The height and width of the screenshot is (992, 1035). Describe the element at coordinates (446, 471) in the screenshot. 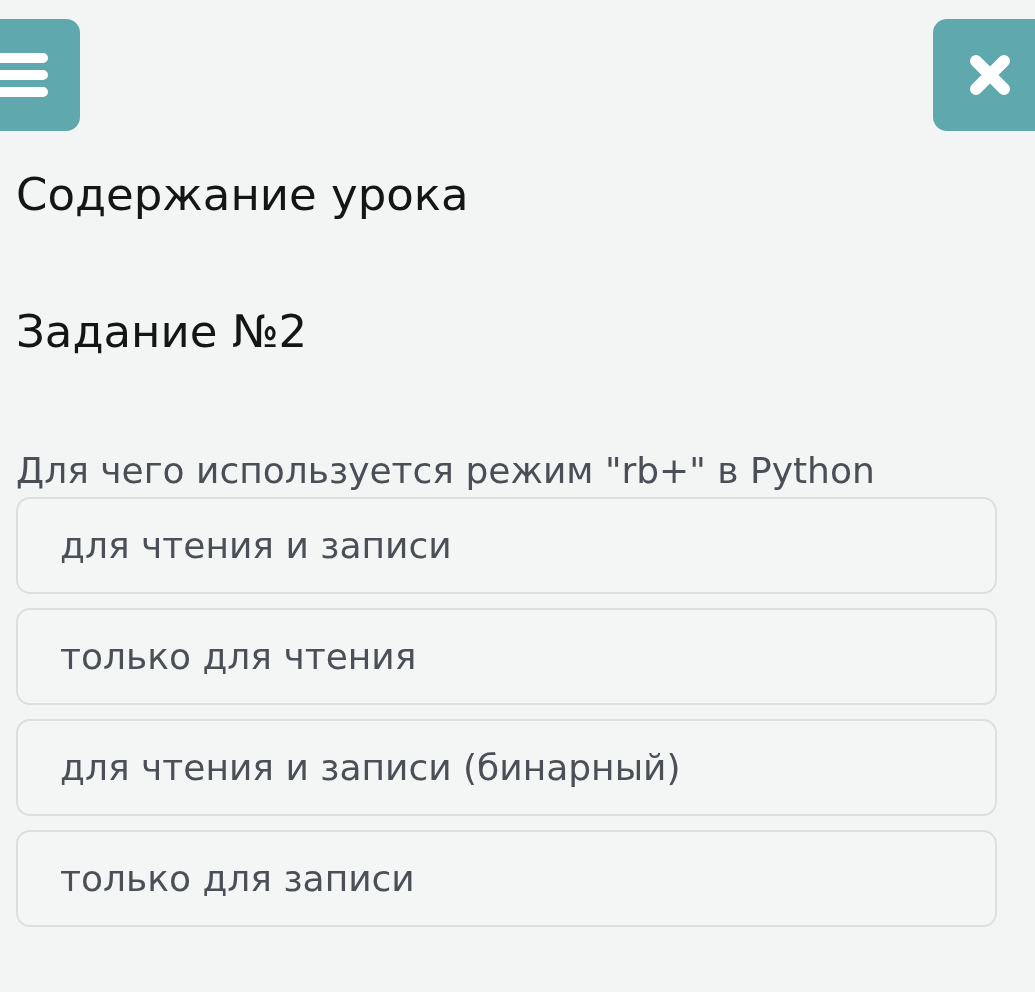

I see `question-text: Для чего используется режим "rb+" в Python` at that location.